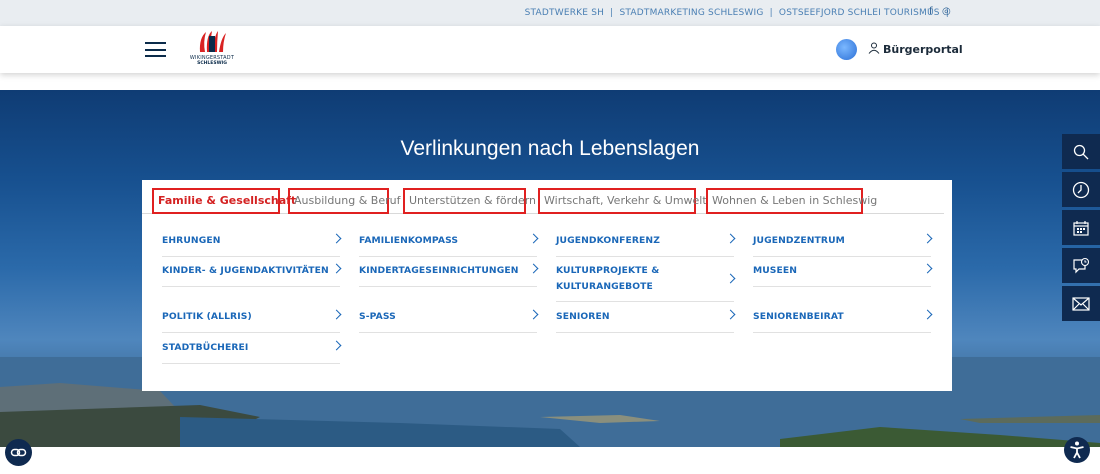  Describe the element at coordinates (550, 148) in the screenshot. I see `section-title: Verlinkungen nach Lebenslagen` at that location.